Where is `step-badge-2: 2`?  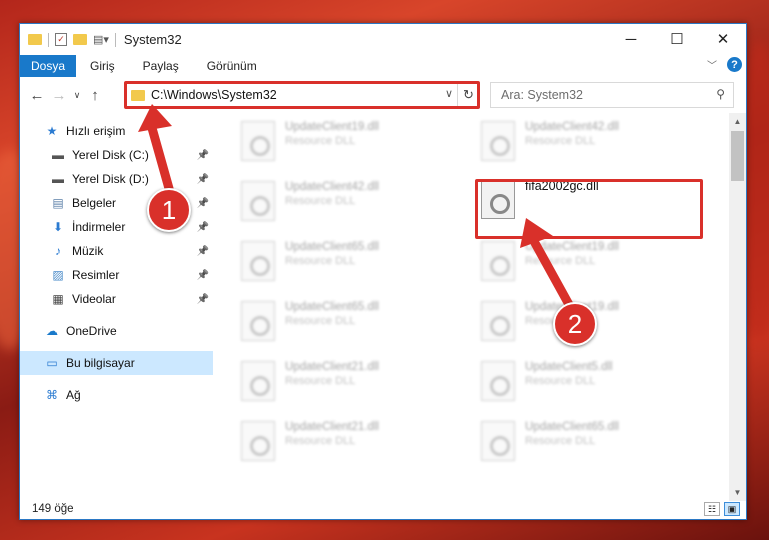 step-badge-2: 2 is located at coordinates (575, 324).